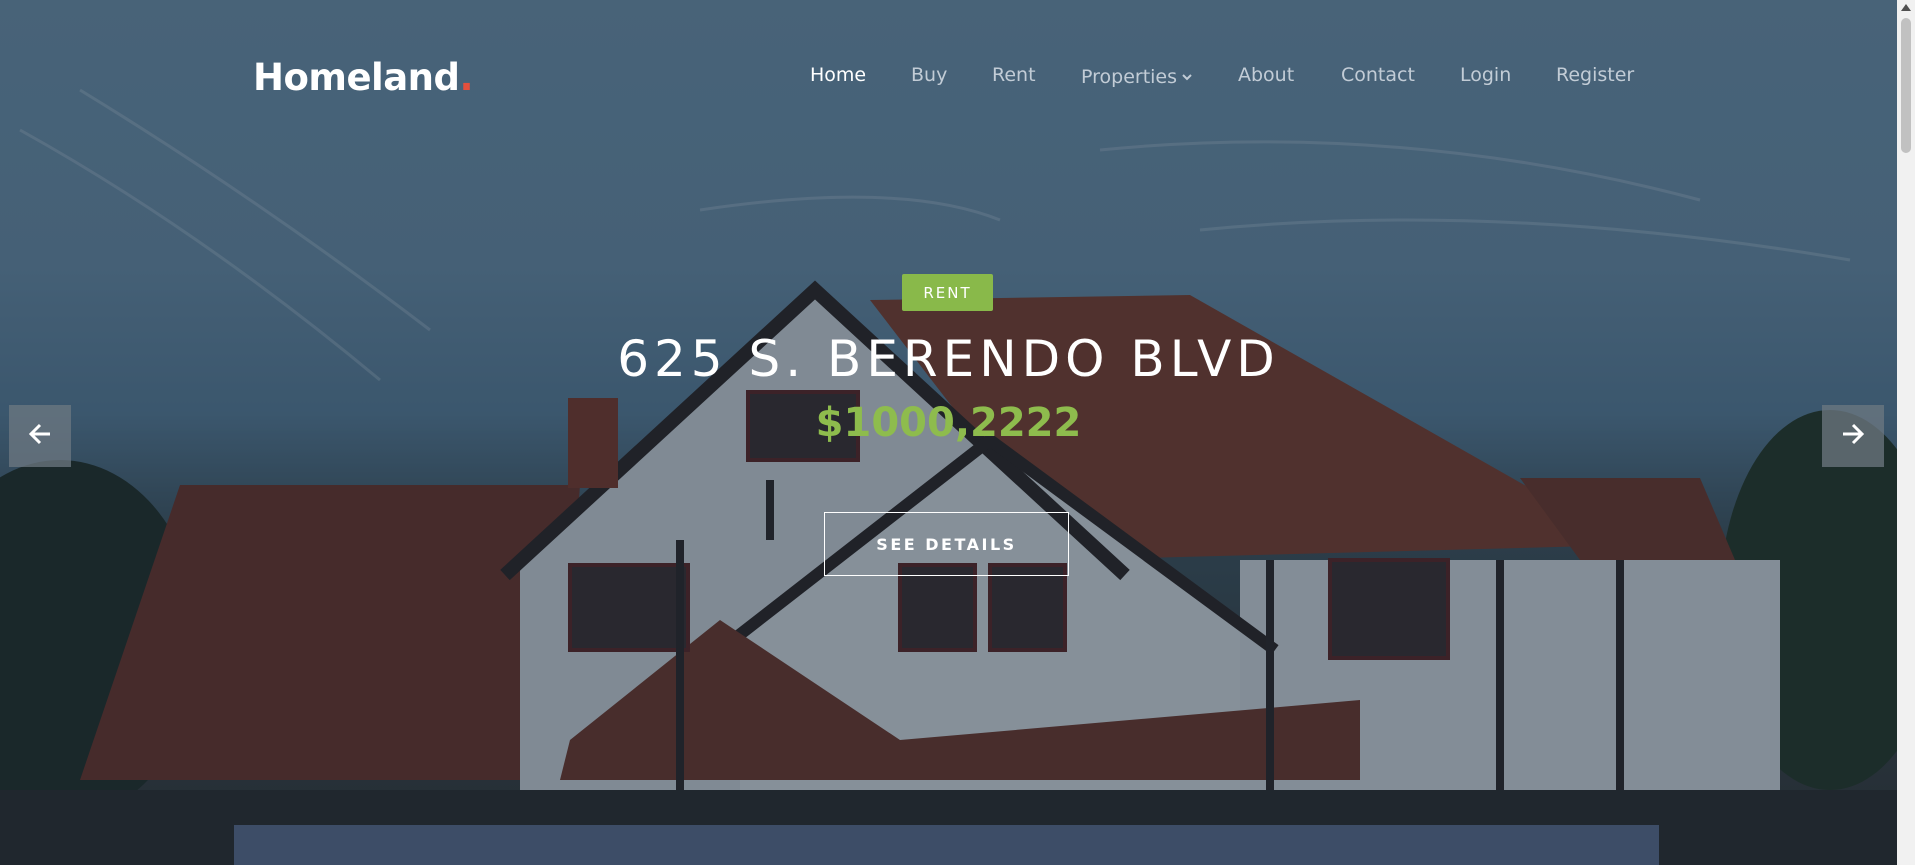  What do you see at coordinates (1187, 75) in the screenshot?
I see `chevron-down-icon` at bounding box center [1187, 75].